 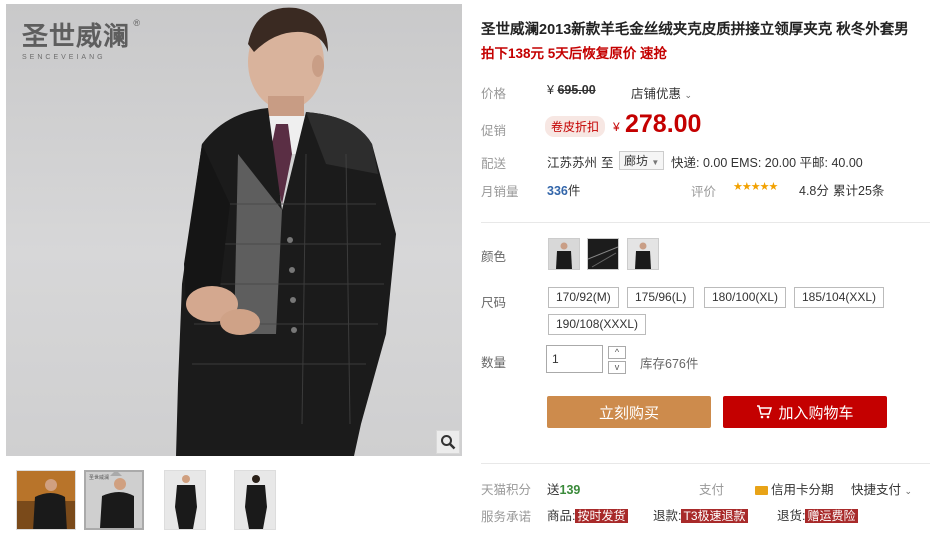 What do you see at coordinates (629, 412) in the screenshot?
I see `buy-now-button: 立刻购买` at bounding box center [629, 412].